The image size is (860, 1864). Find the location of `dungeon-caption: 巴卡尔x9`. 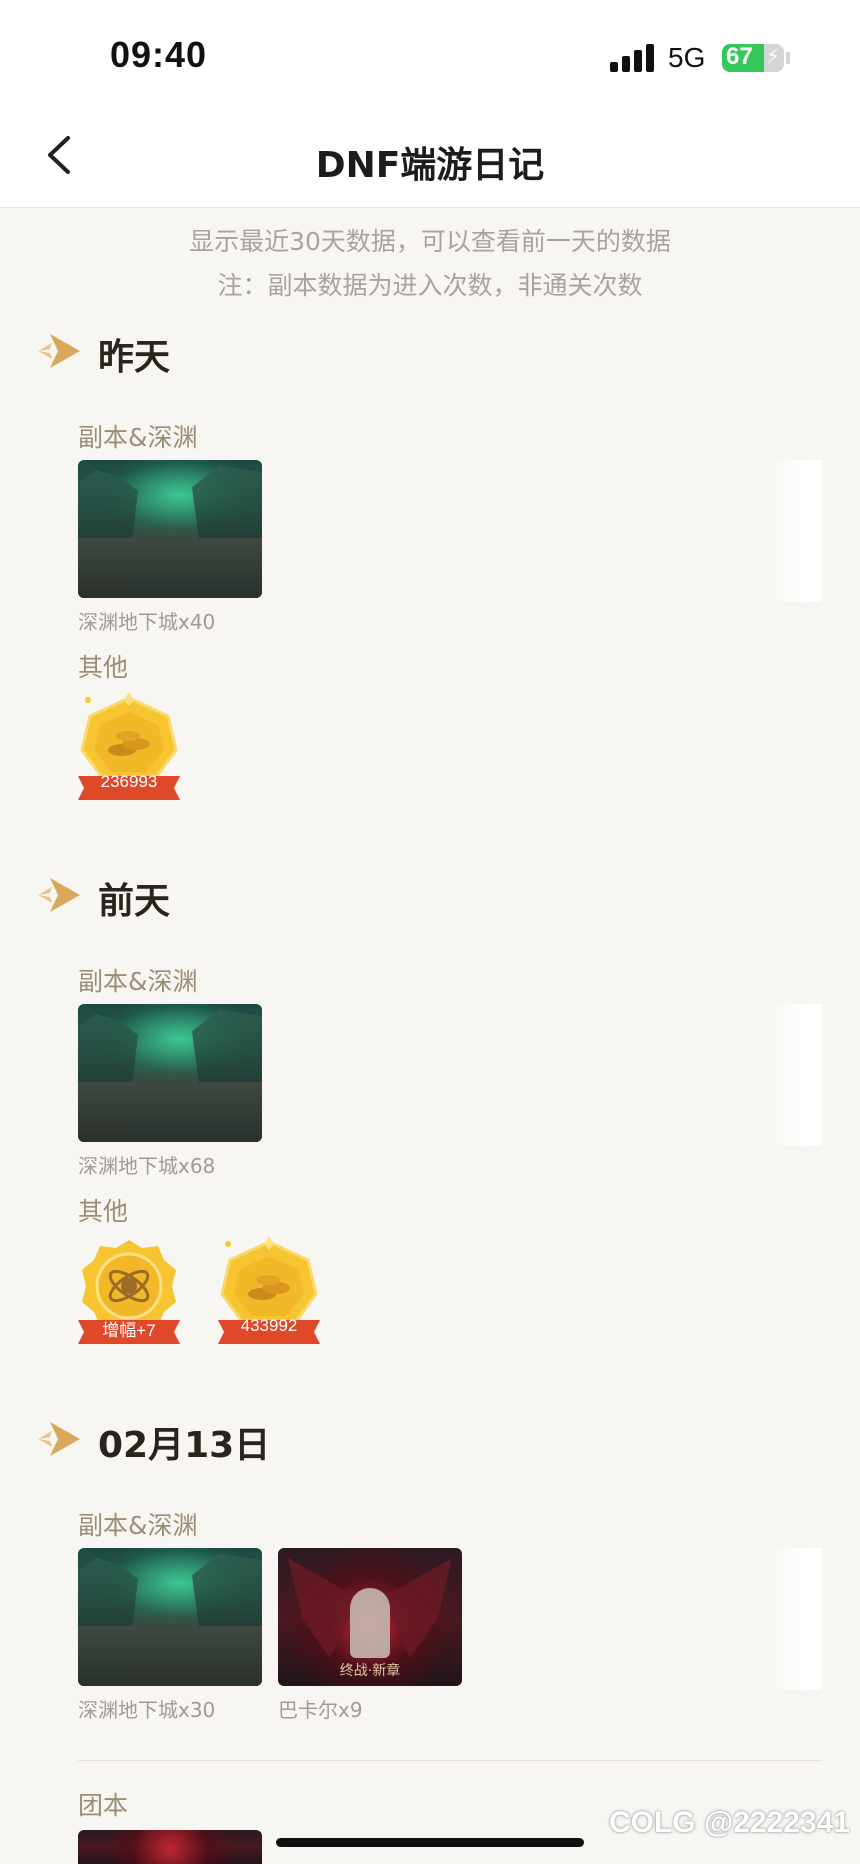

dungeon-caption: 巴卡尔x9 is located at coordinates (320, 1710).